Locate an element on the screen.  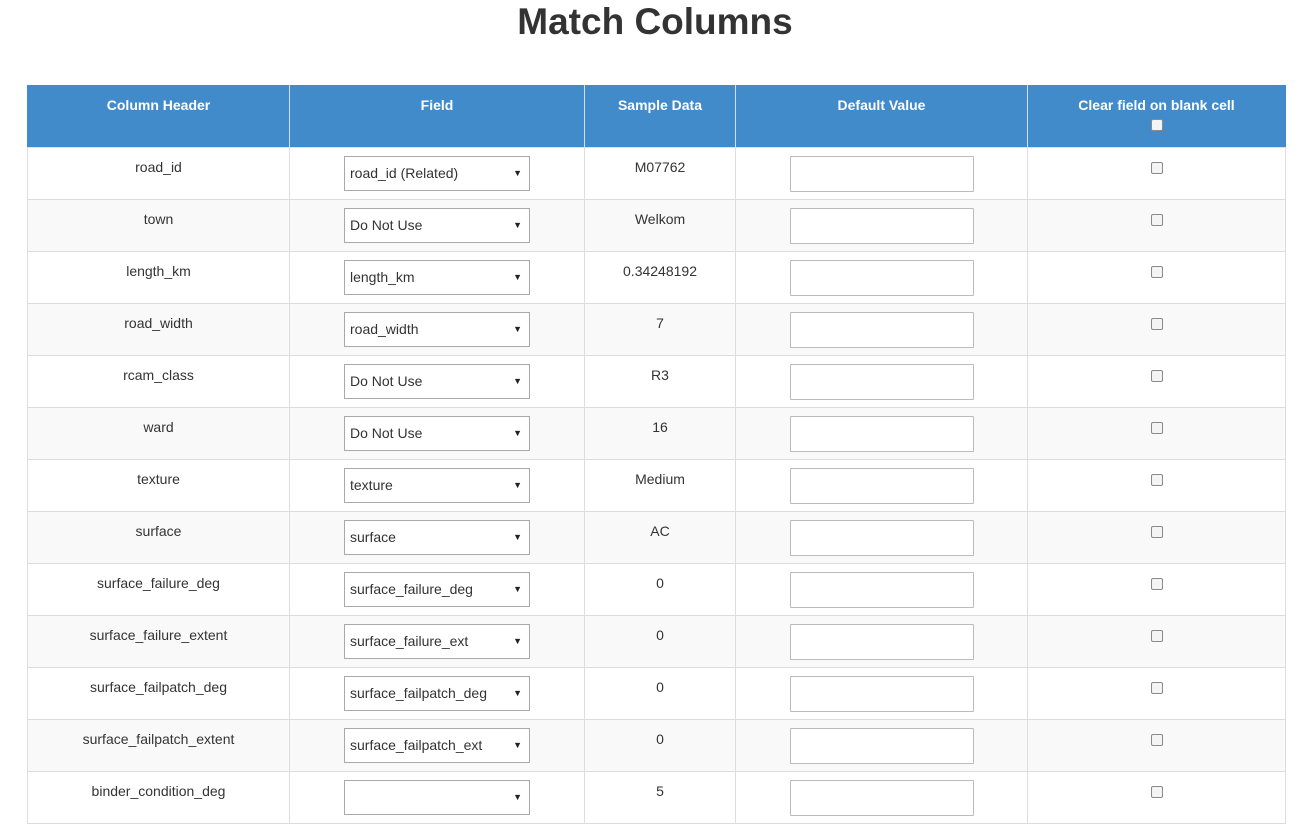
column-header-cell: ward is located at coordinates (158, 433).